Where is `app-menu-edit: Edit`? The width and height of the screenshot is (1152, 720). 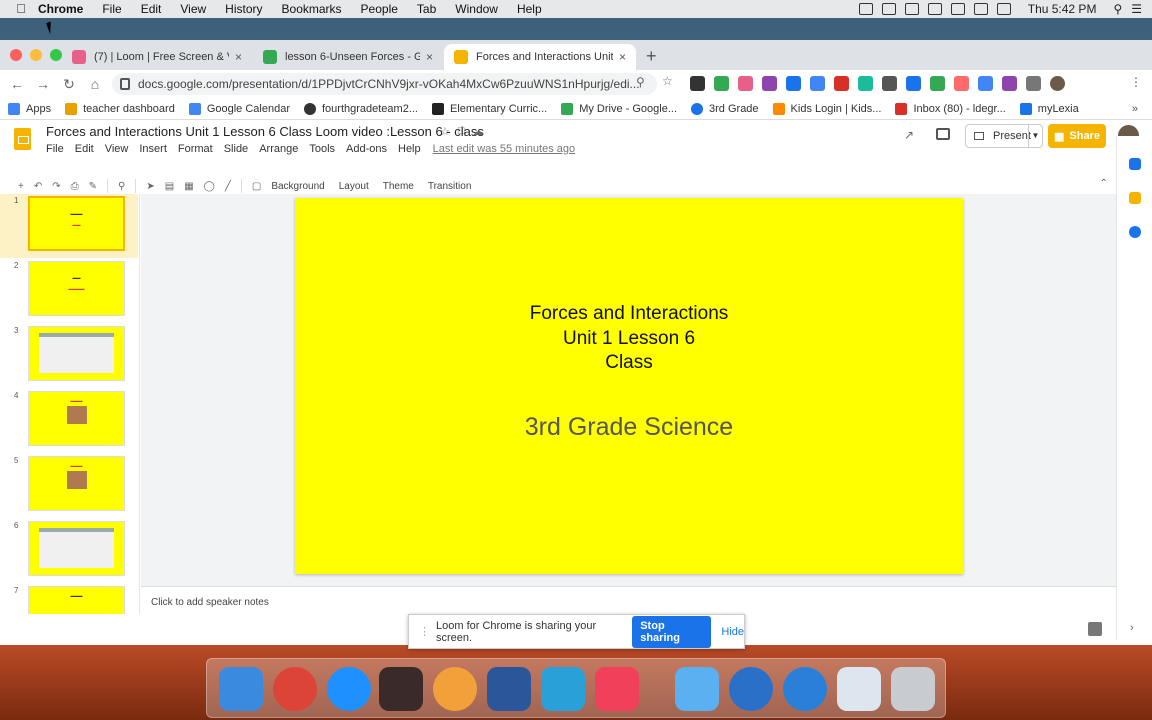 app-menu-edit: Edit is located at coordinates (84, 149).